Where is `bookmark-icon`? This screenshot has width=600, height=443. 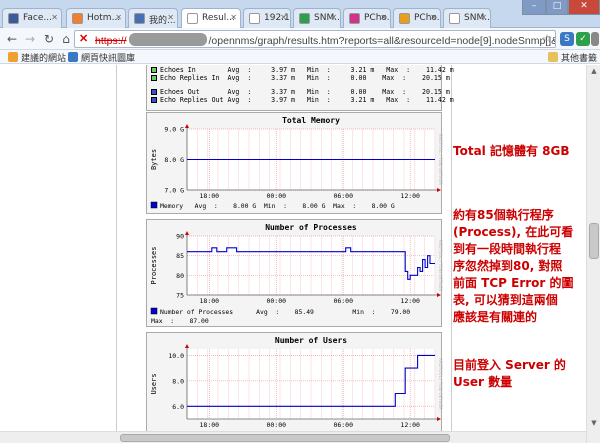 bookmark-icon is located at coordinates (13, 57).